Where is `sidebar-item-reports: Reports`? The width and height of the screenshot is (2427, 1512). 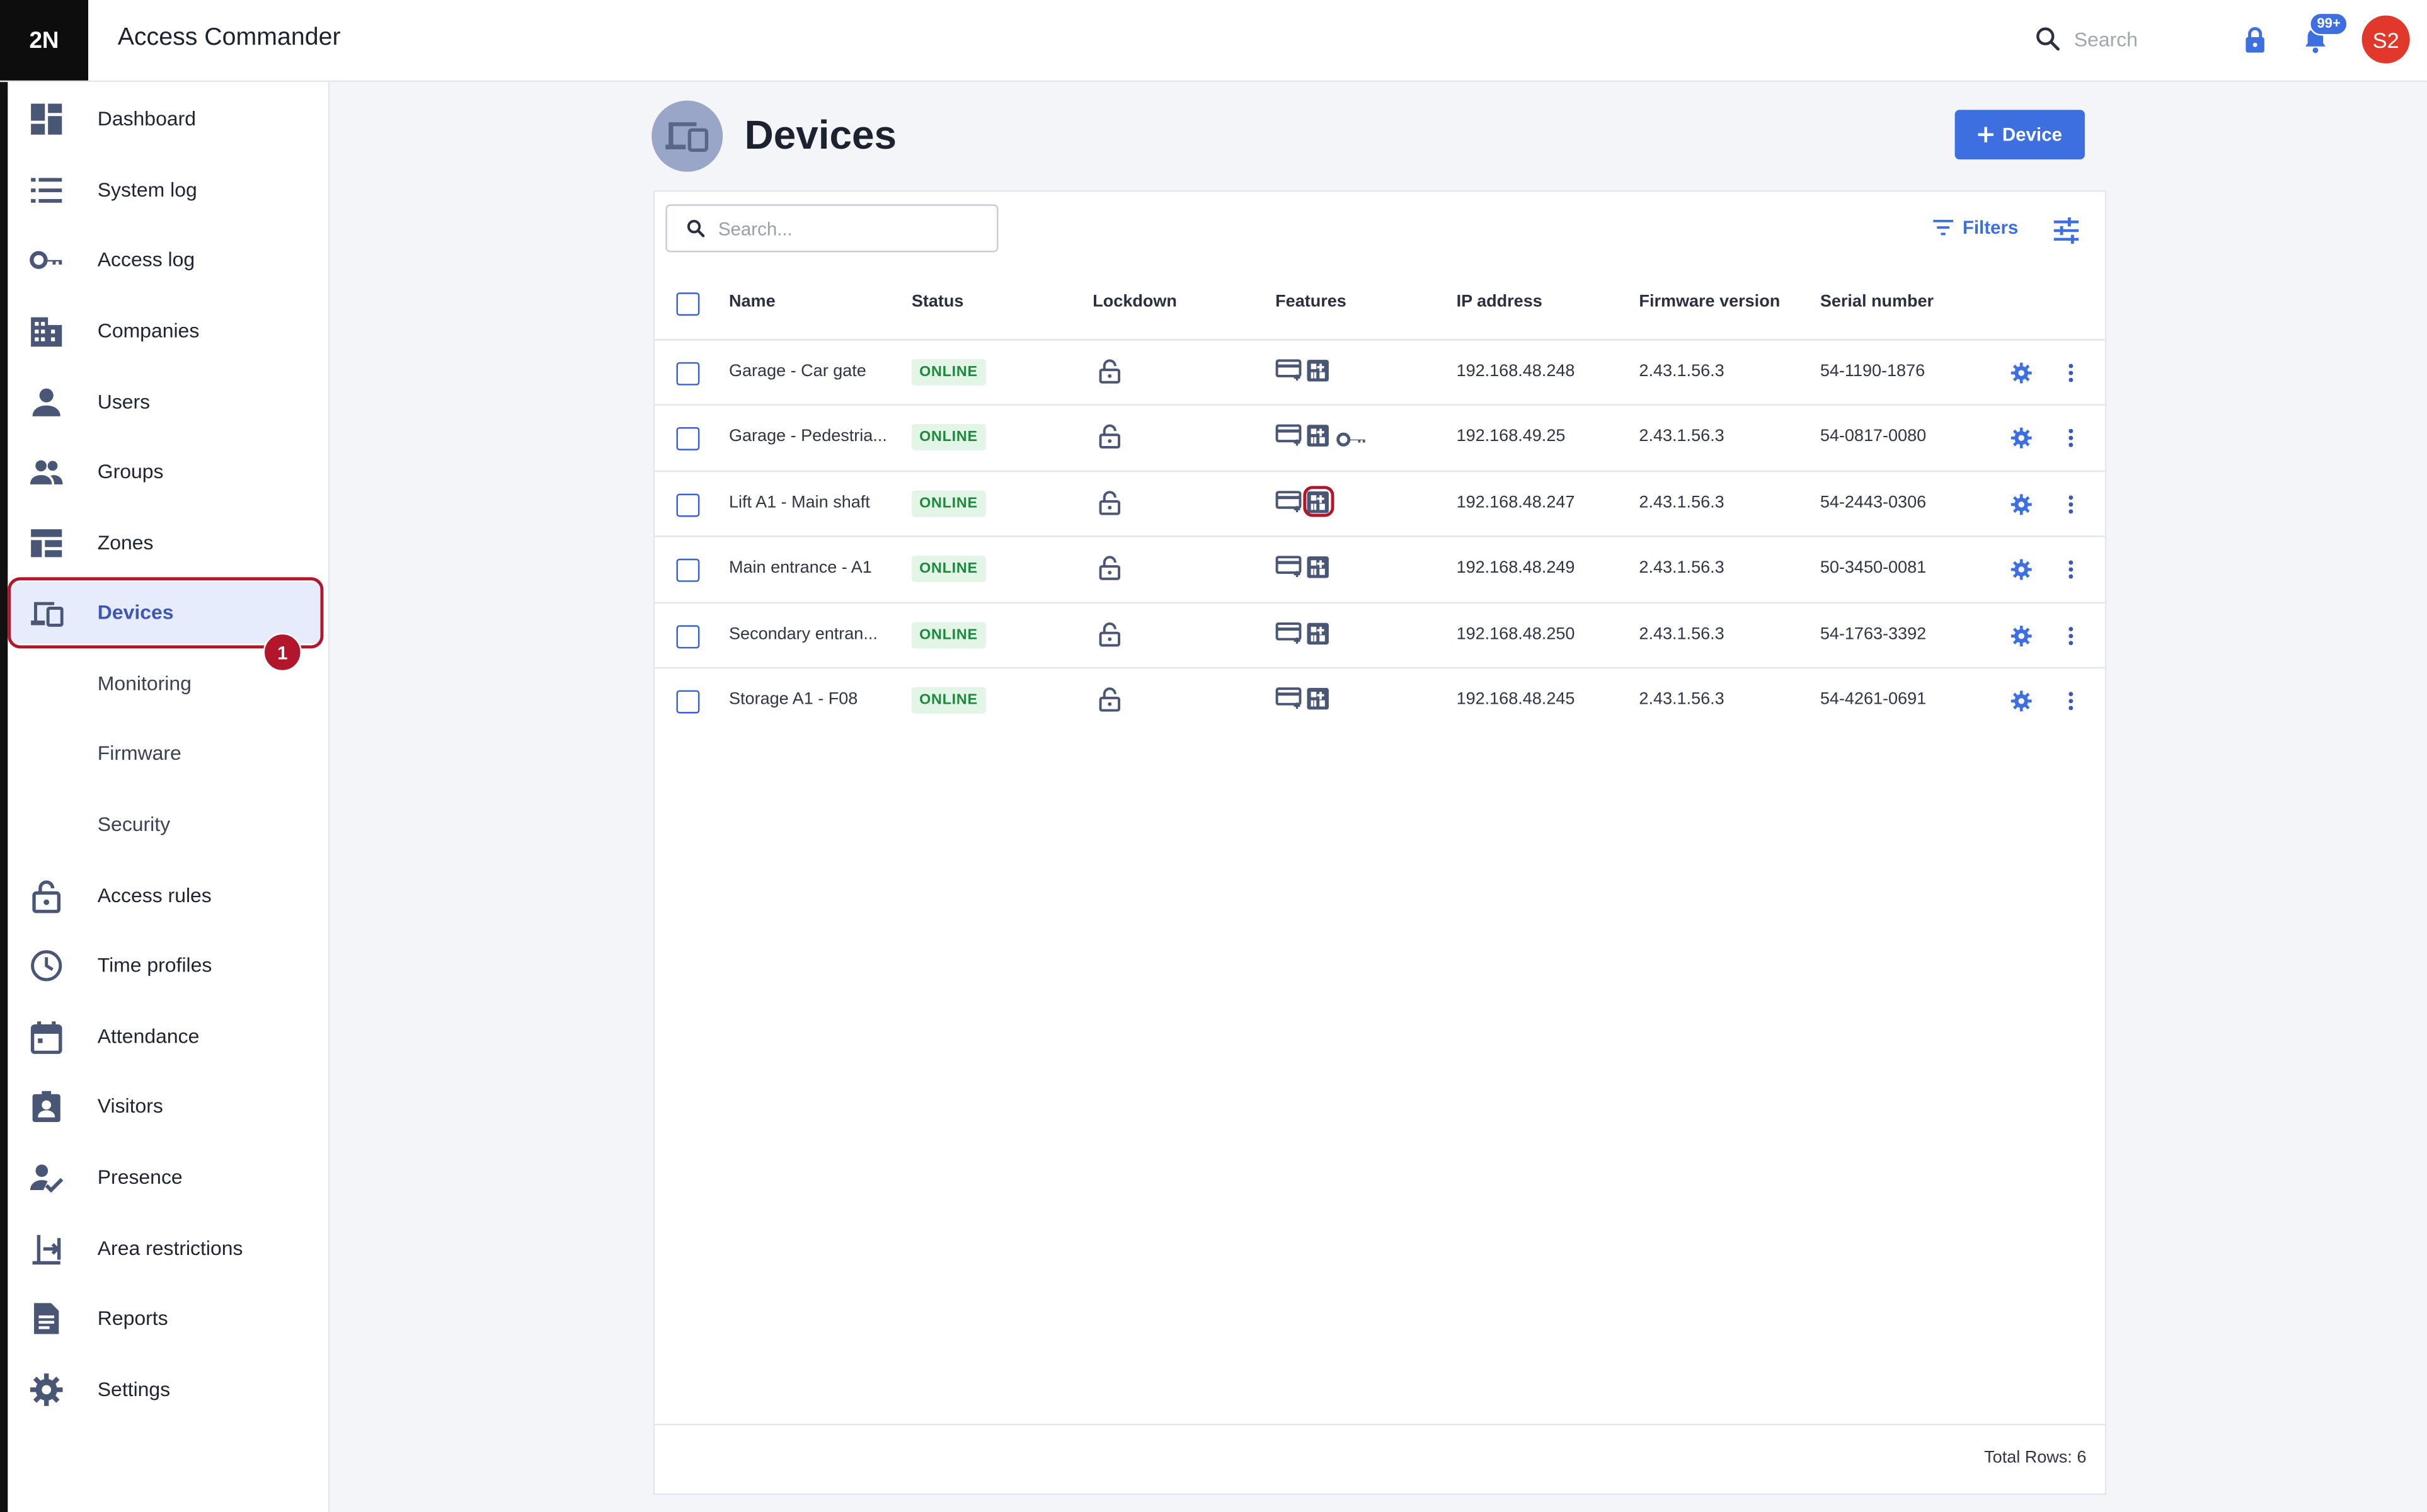 sidebar-item-reports: Reports is located at coordinates (165, 1318).